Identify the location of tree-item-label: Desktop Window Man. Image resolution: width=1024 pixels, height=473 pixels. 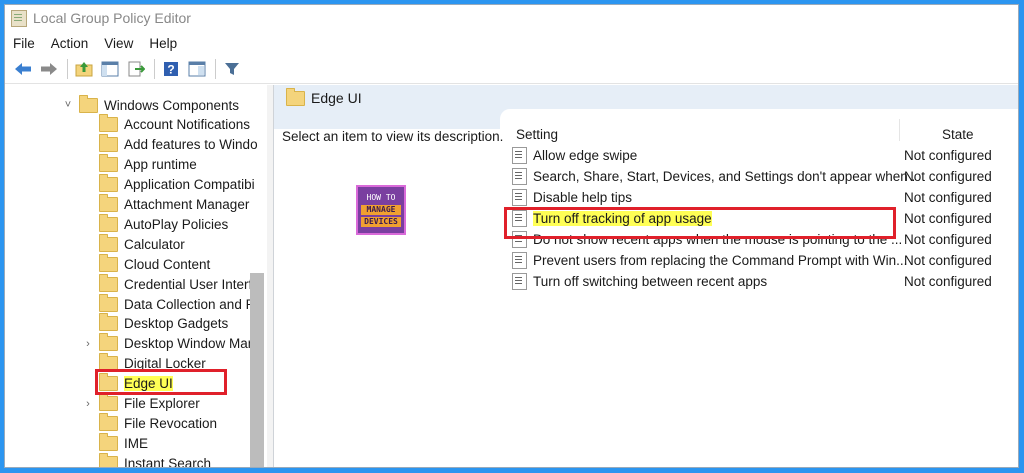
(190, 344).